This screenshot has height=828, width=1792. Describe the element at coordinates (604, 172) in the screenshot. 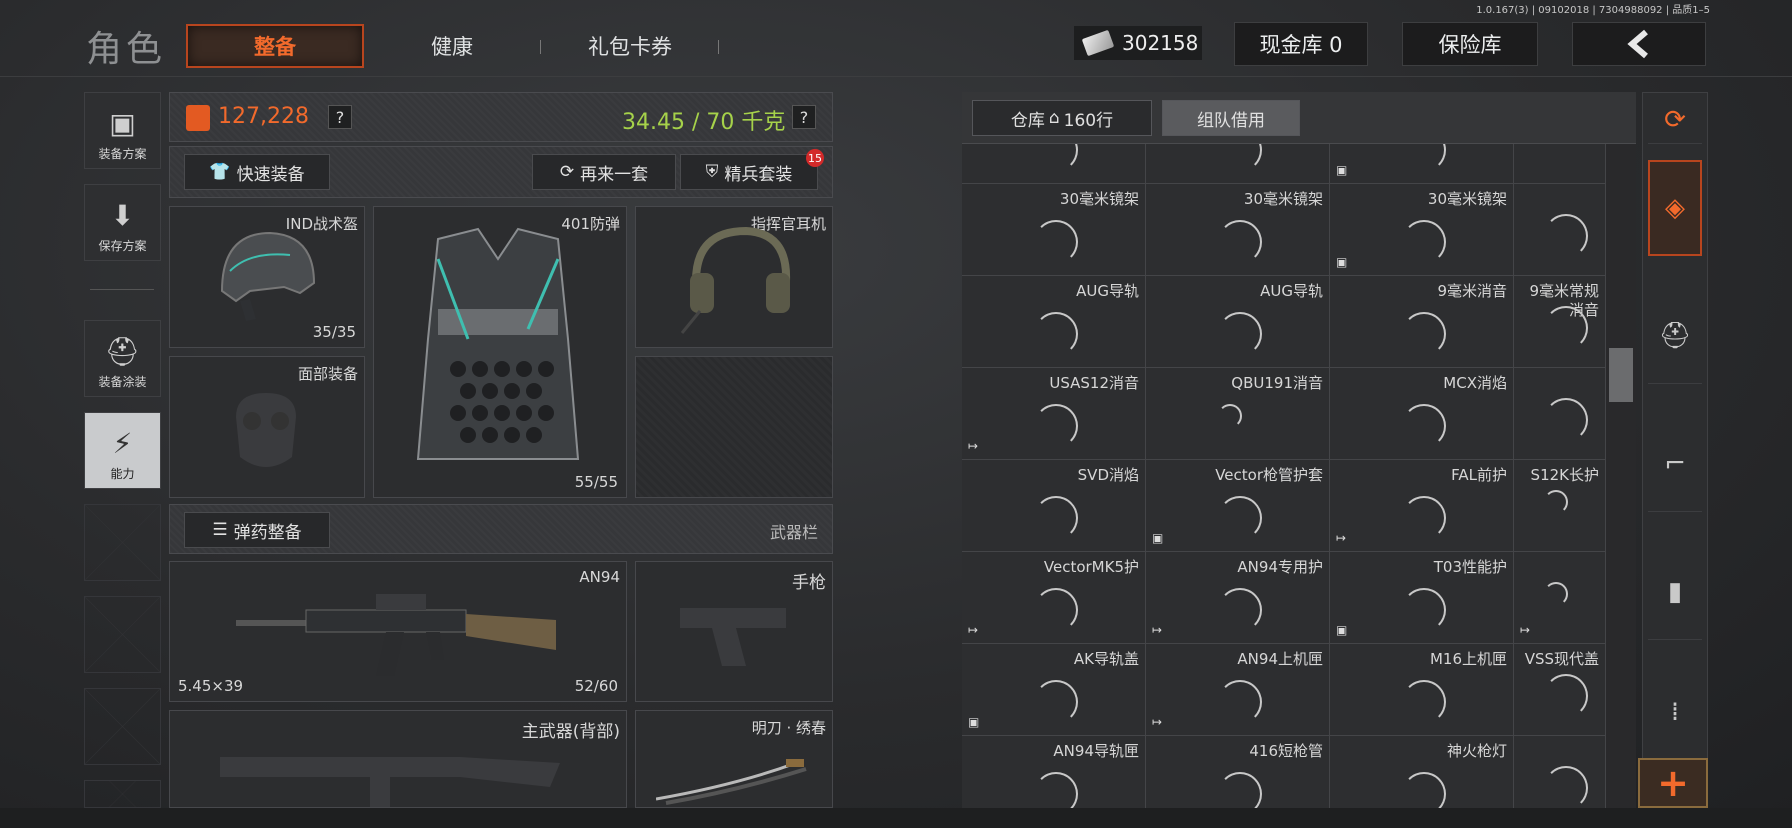

I see `again-button: ⟳ 再来一套` at that location.